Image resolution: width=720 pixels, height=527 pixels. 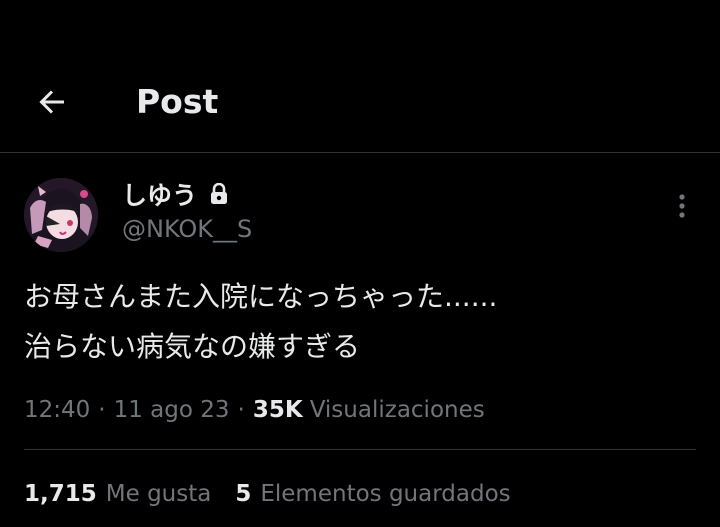 I want to click on views-count: 35K, so click(x=277, y=410).